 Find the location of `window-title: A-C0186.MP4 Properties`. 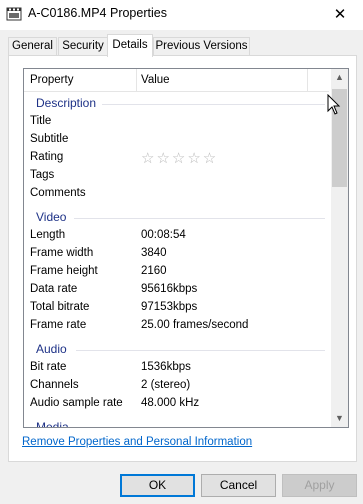

window-title: A-C0186.MP4 Properties is located at coordinates (97, 13).